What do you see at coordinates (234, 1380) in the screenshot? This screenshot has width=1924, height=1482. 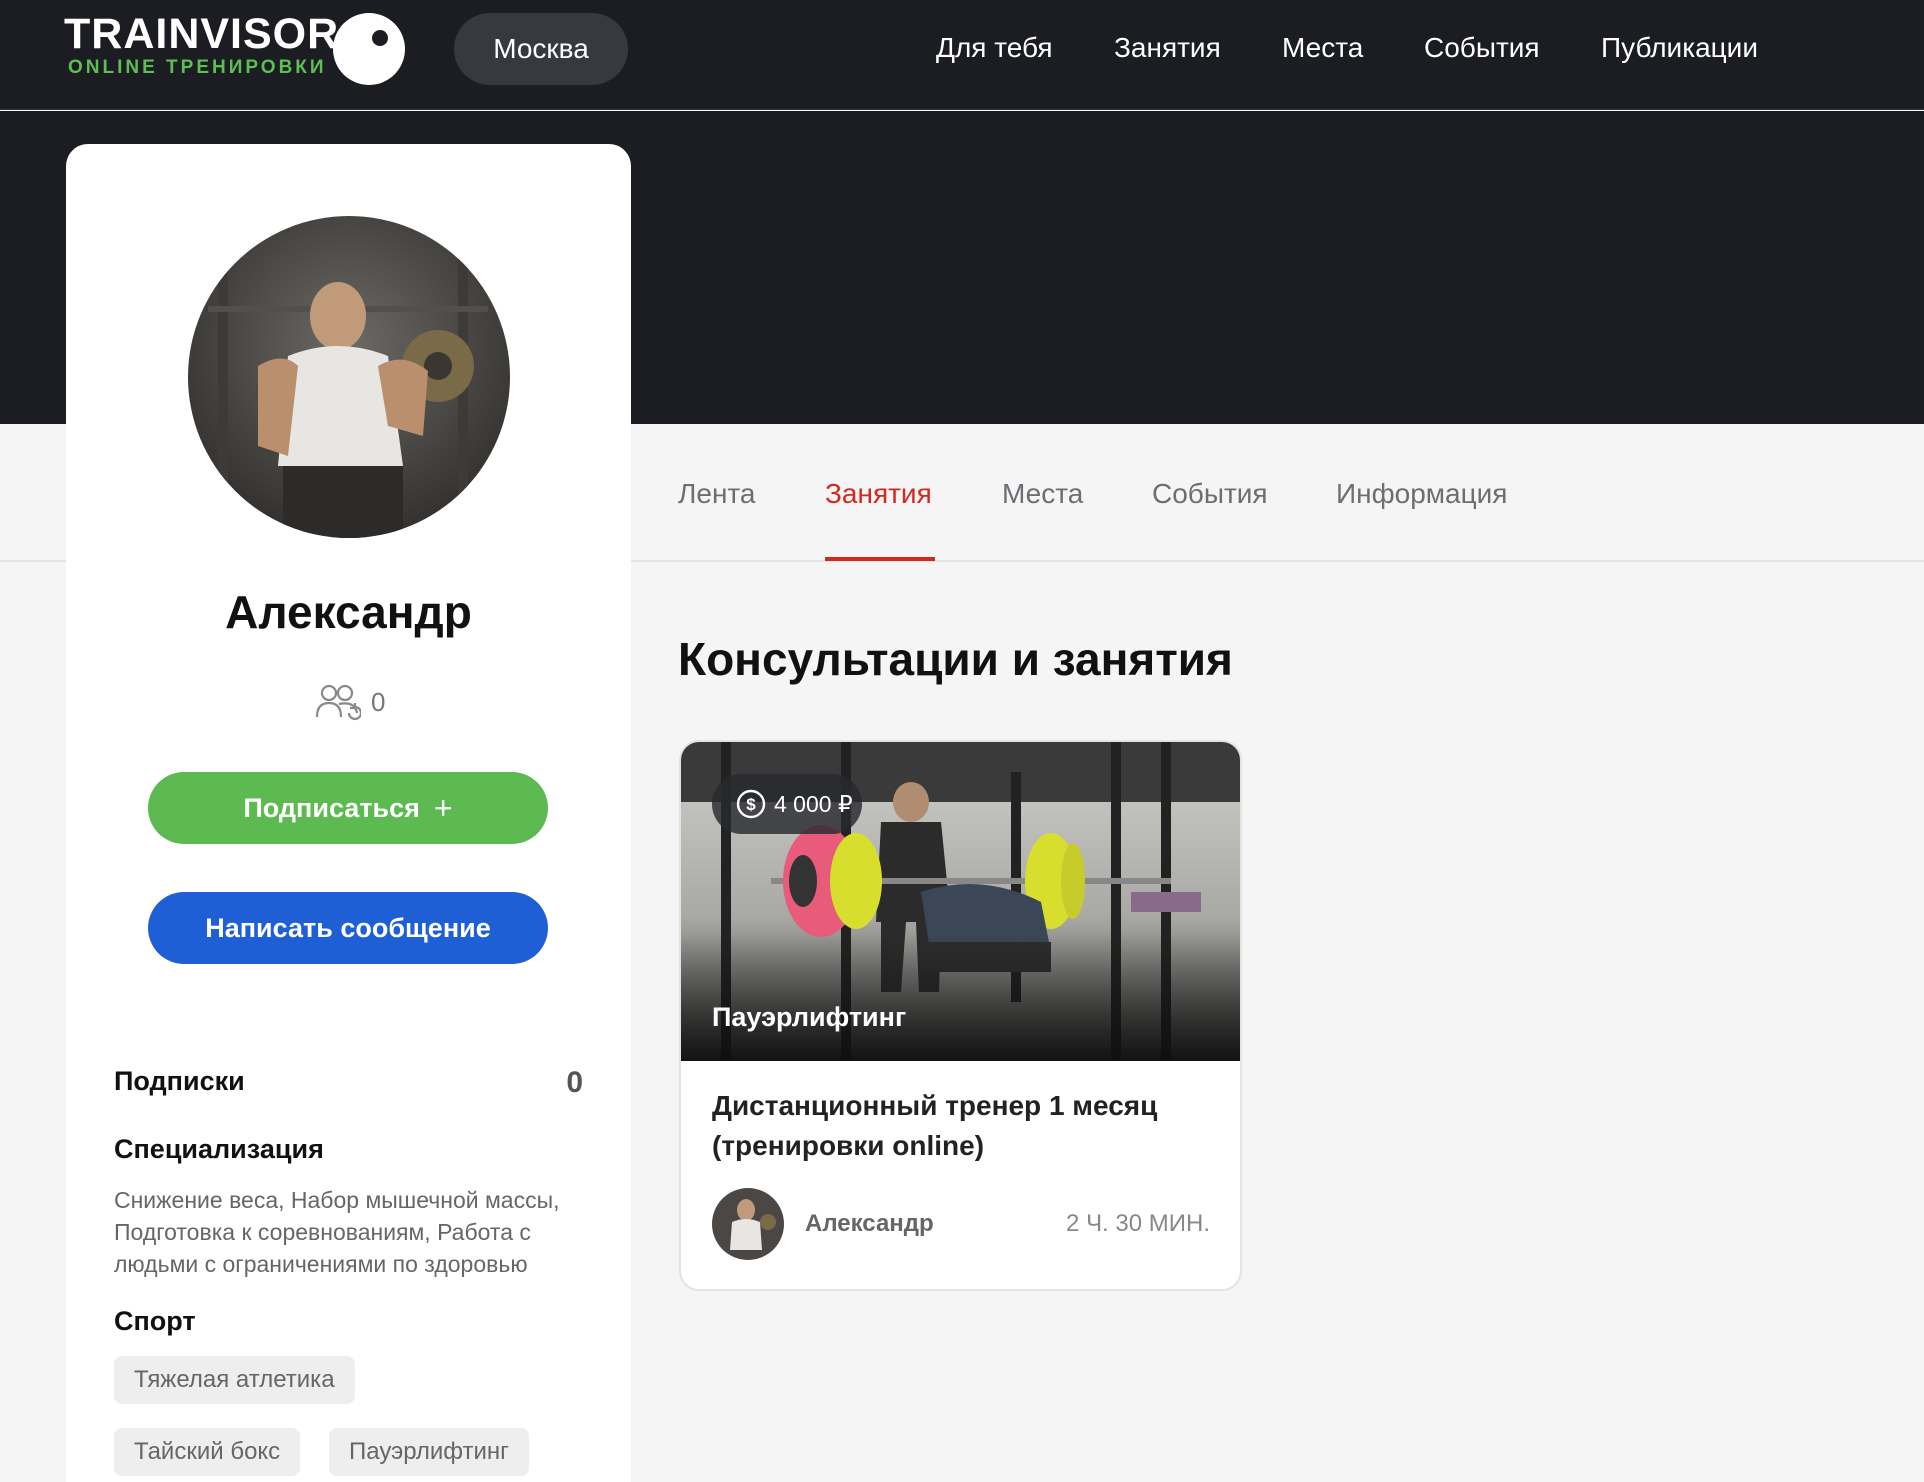 I see `sport-chip: Тяжелая атлетика` at bounding box center [234, 1380].